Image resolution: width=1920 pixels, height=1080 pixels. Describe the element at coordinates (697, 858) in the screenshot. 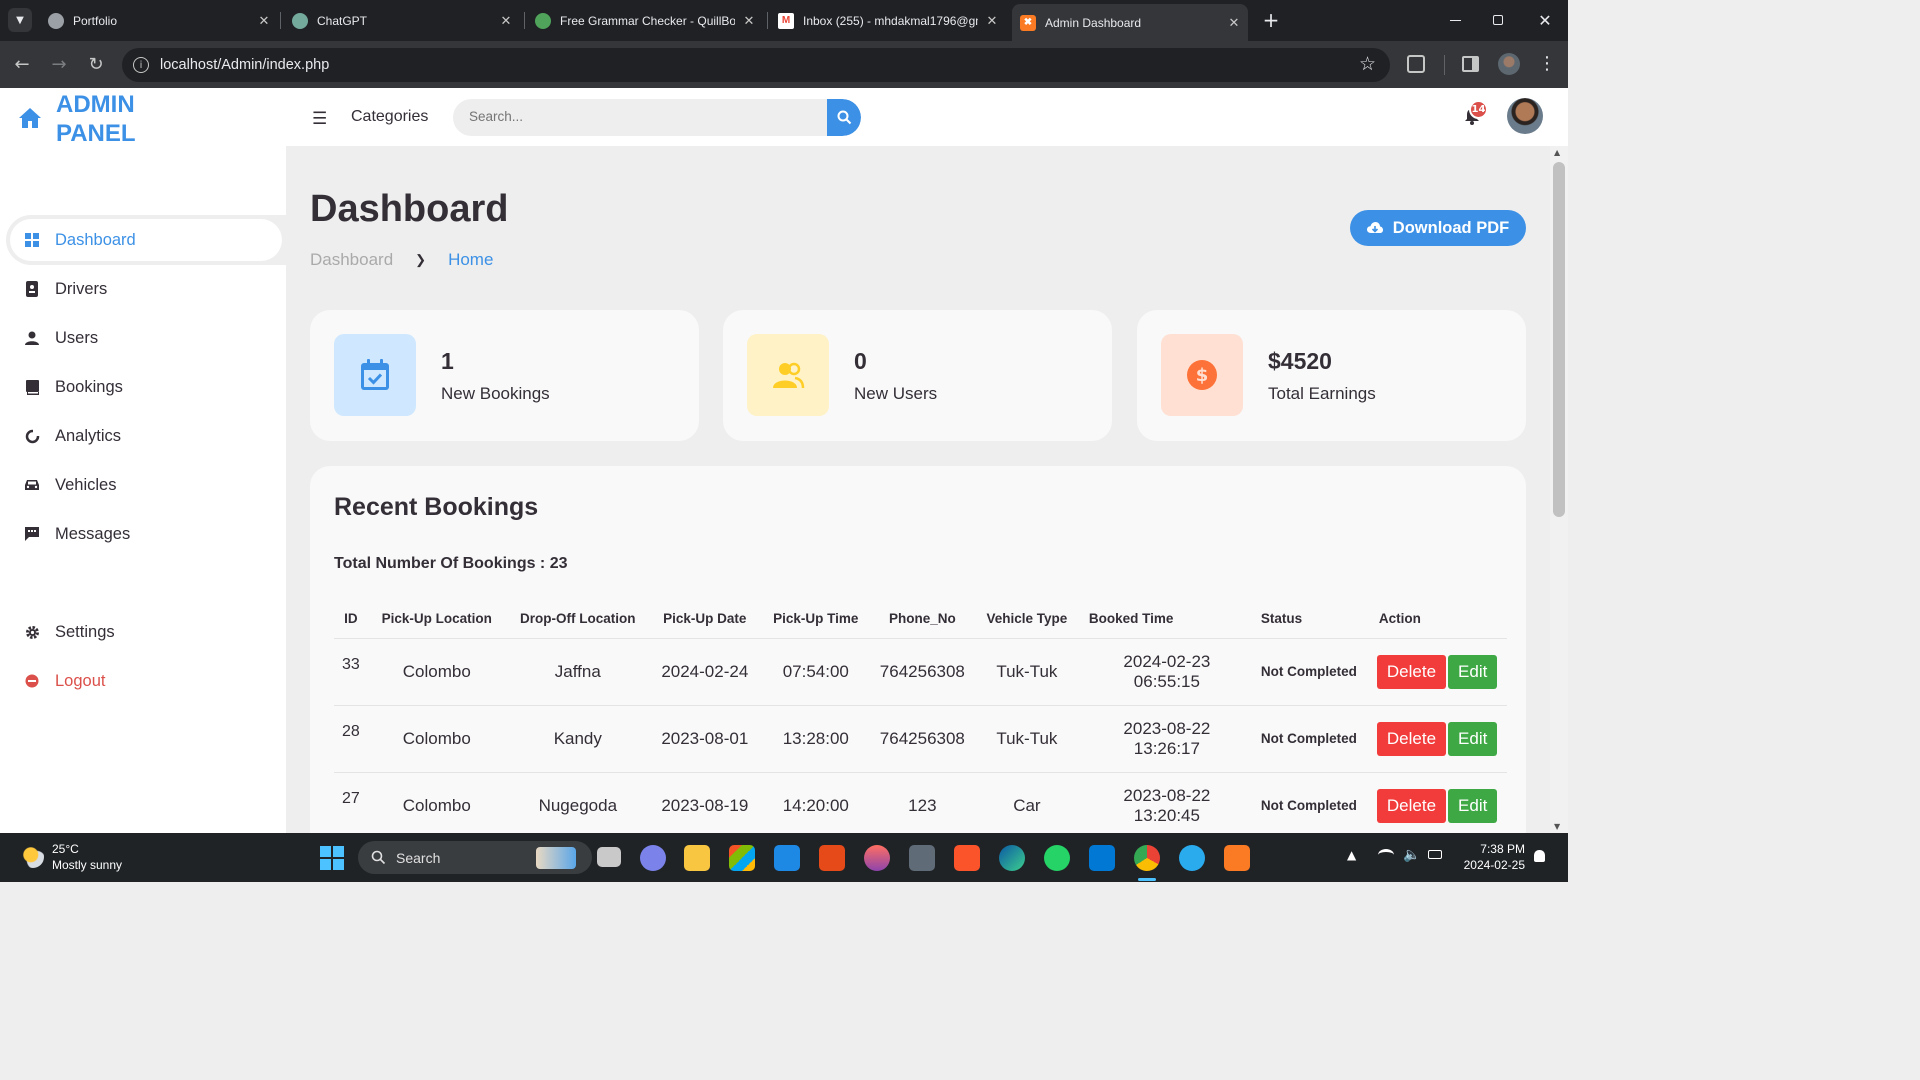

I see `file-explorer-icon` at that location.